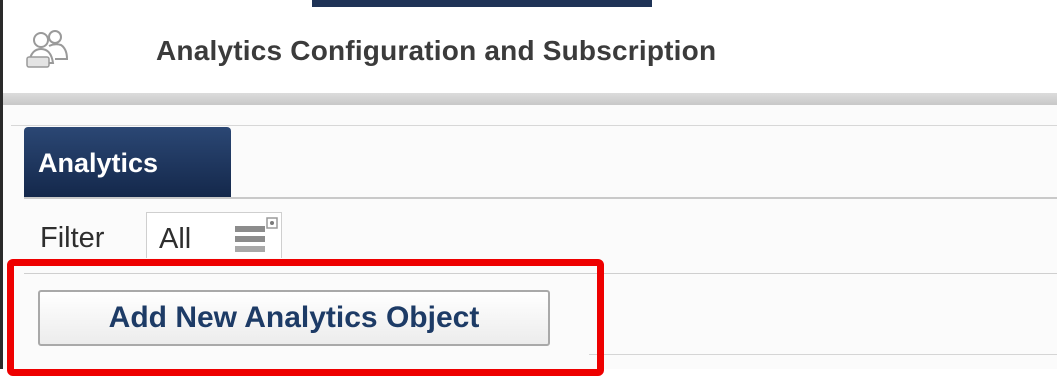 The image size is (1057, 376). I want to click on tab-analytics: Analytics, so click(127, 162).